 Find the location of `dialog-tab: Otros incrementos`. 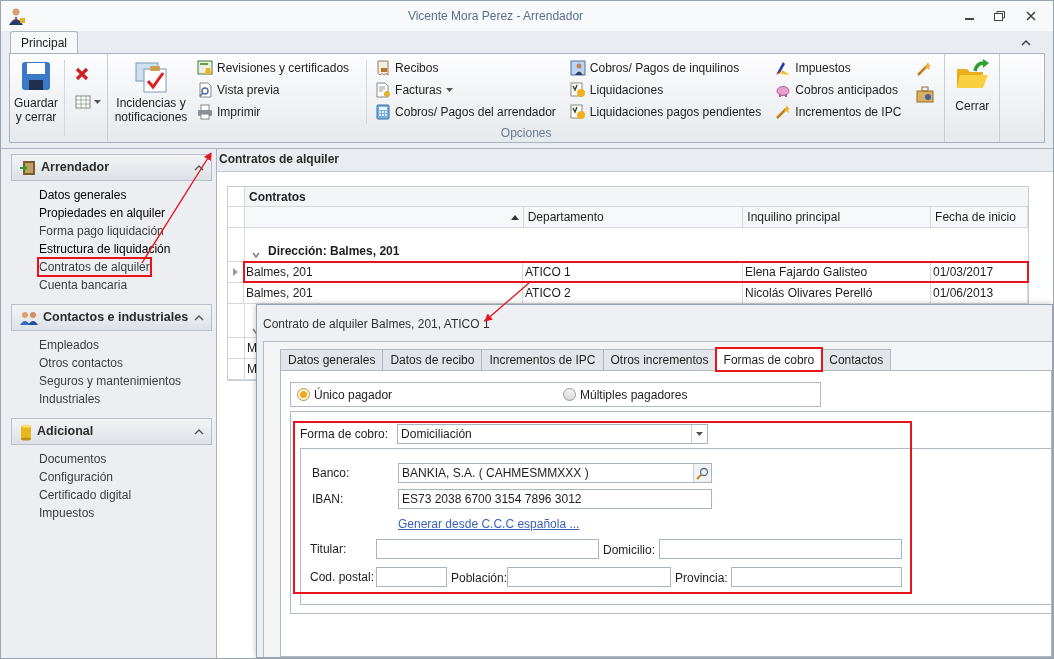

dialog-tab: Otros incrementos is located at coordinates (659, 360).